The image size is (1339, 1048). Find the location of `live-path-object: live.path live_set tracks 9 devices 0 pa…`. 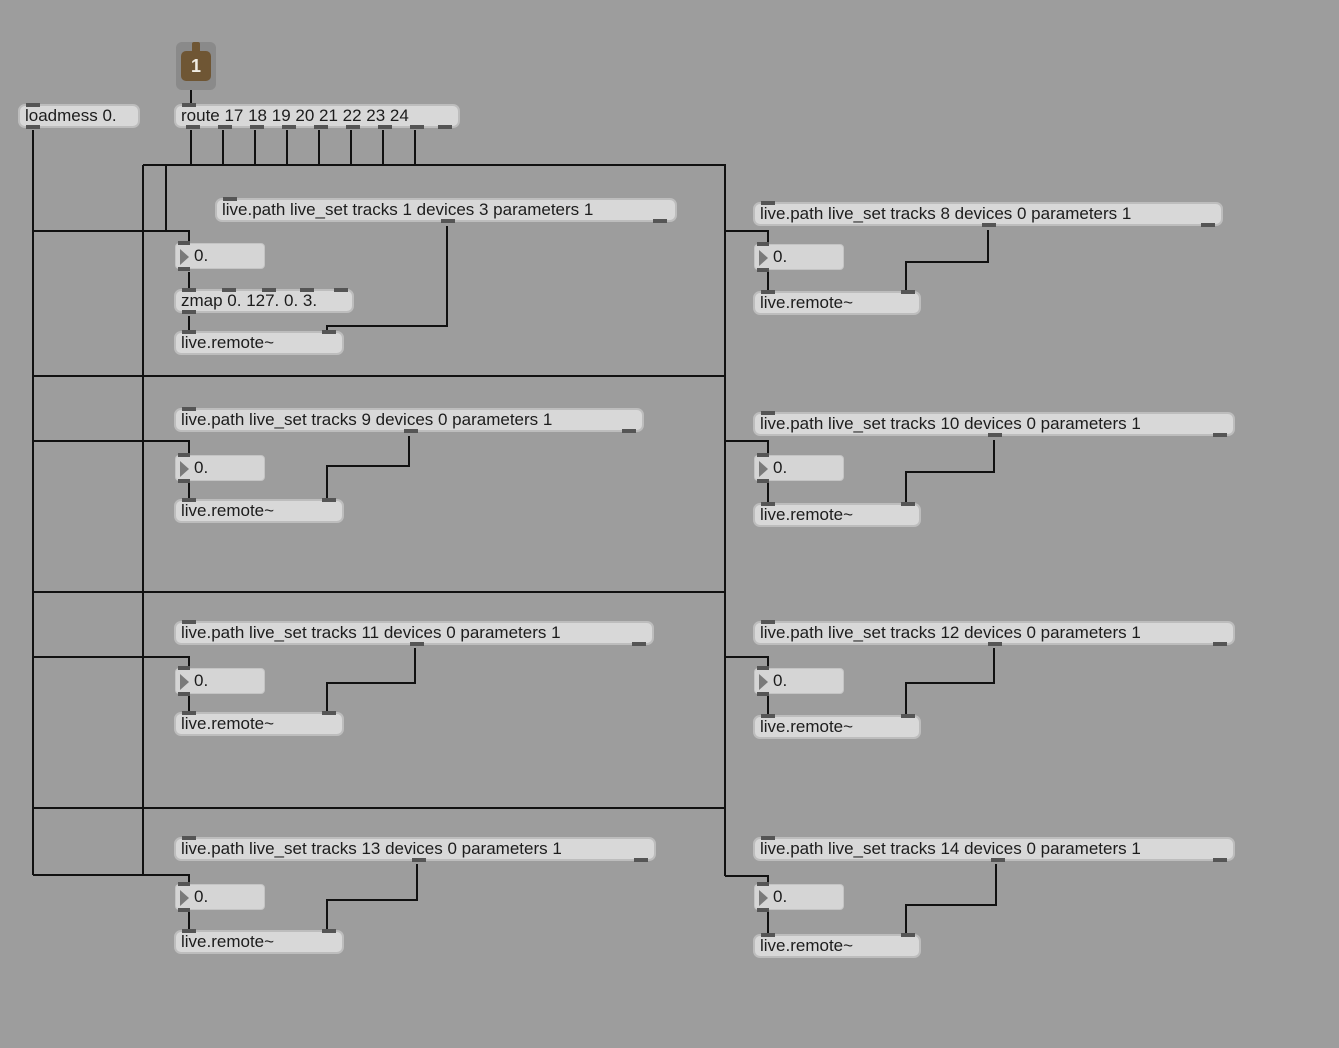

live-path-object: live.path live_set tracks 9 devices 0 pa… is located at coordinates (409, 420).